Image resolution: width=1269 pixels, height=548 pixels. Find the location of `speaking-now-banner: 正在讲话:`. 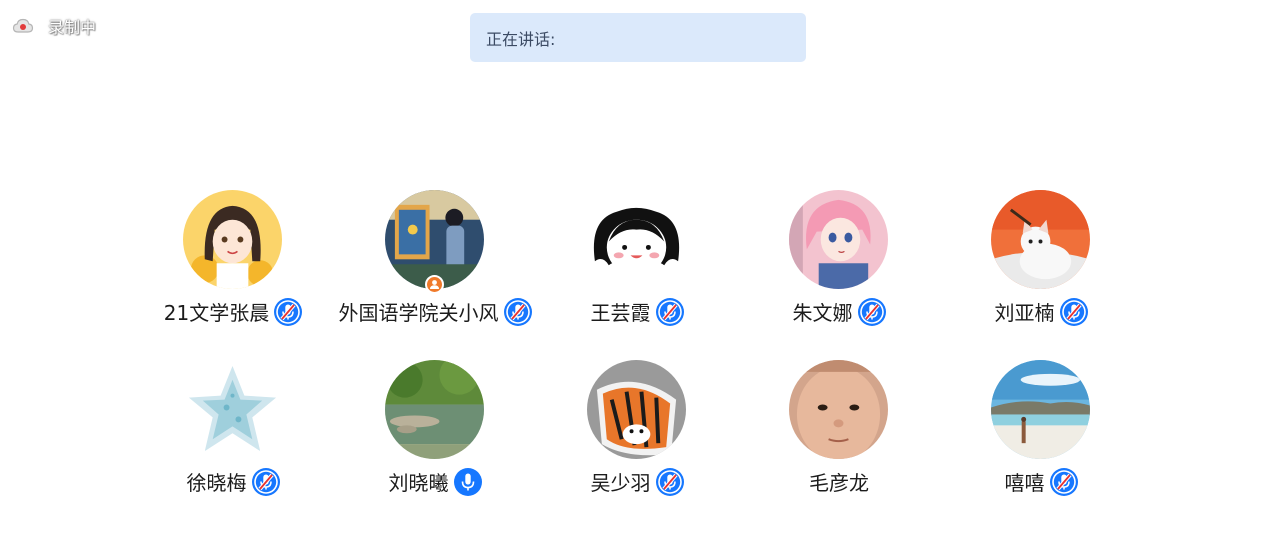

speaking-now-banner: 正在讲话: is located at coordinates (638, 37).